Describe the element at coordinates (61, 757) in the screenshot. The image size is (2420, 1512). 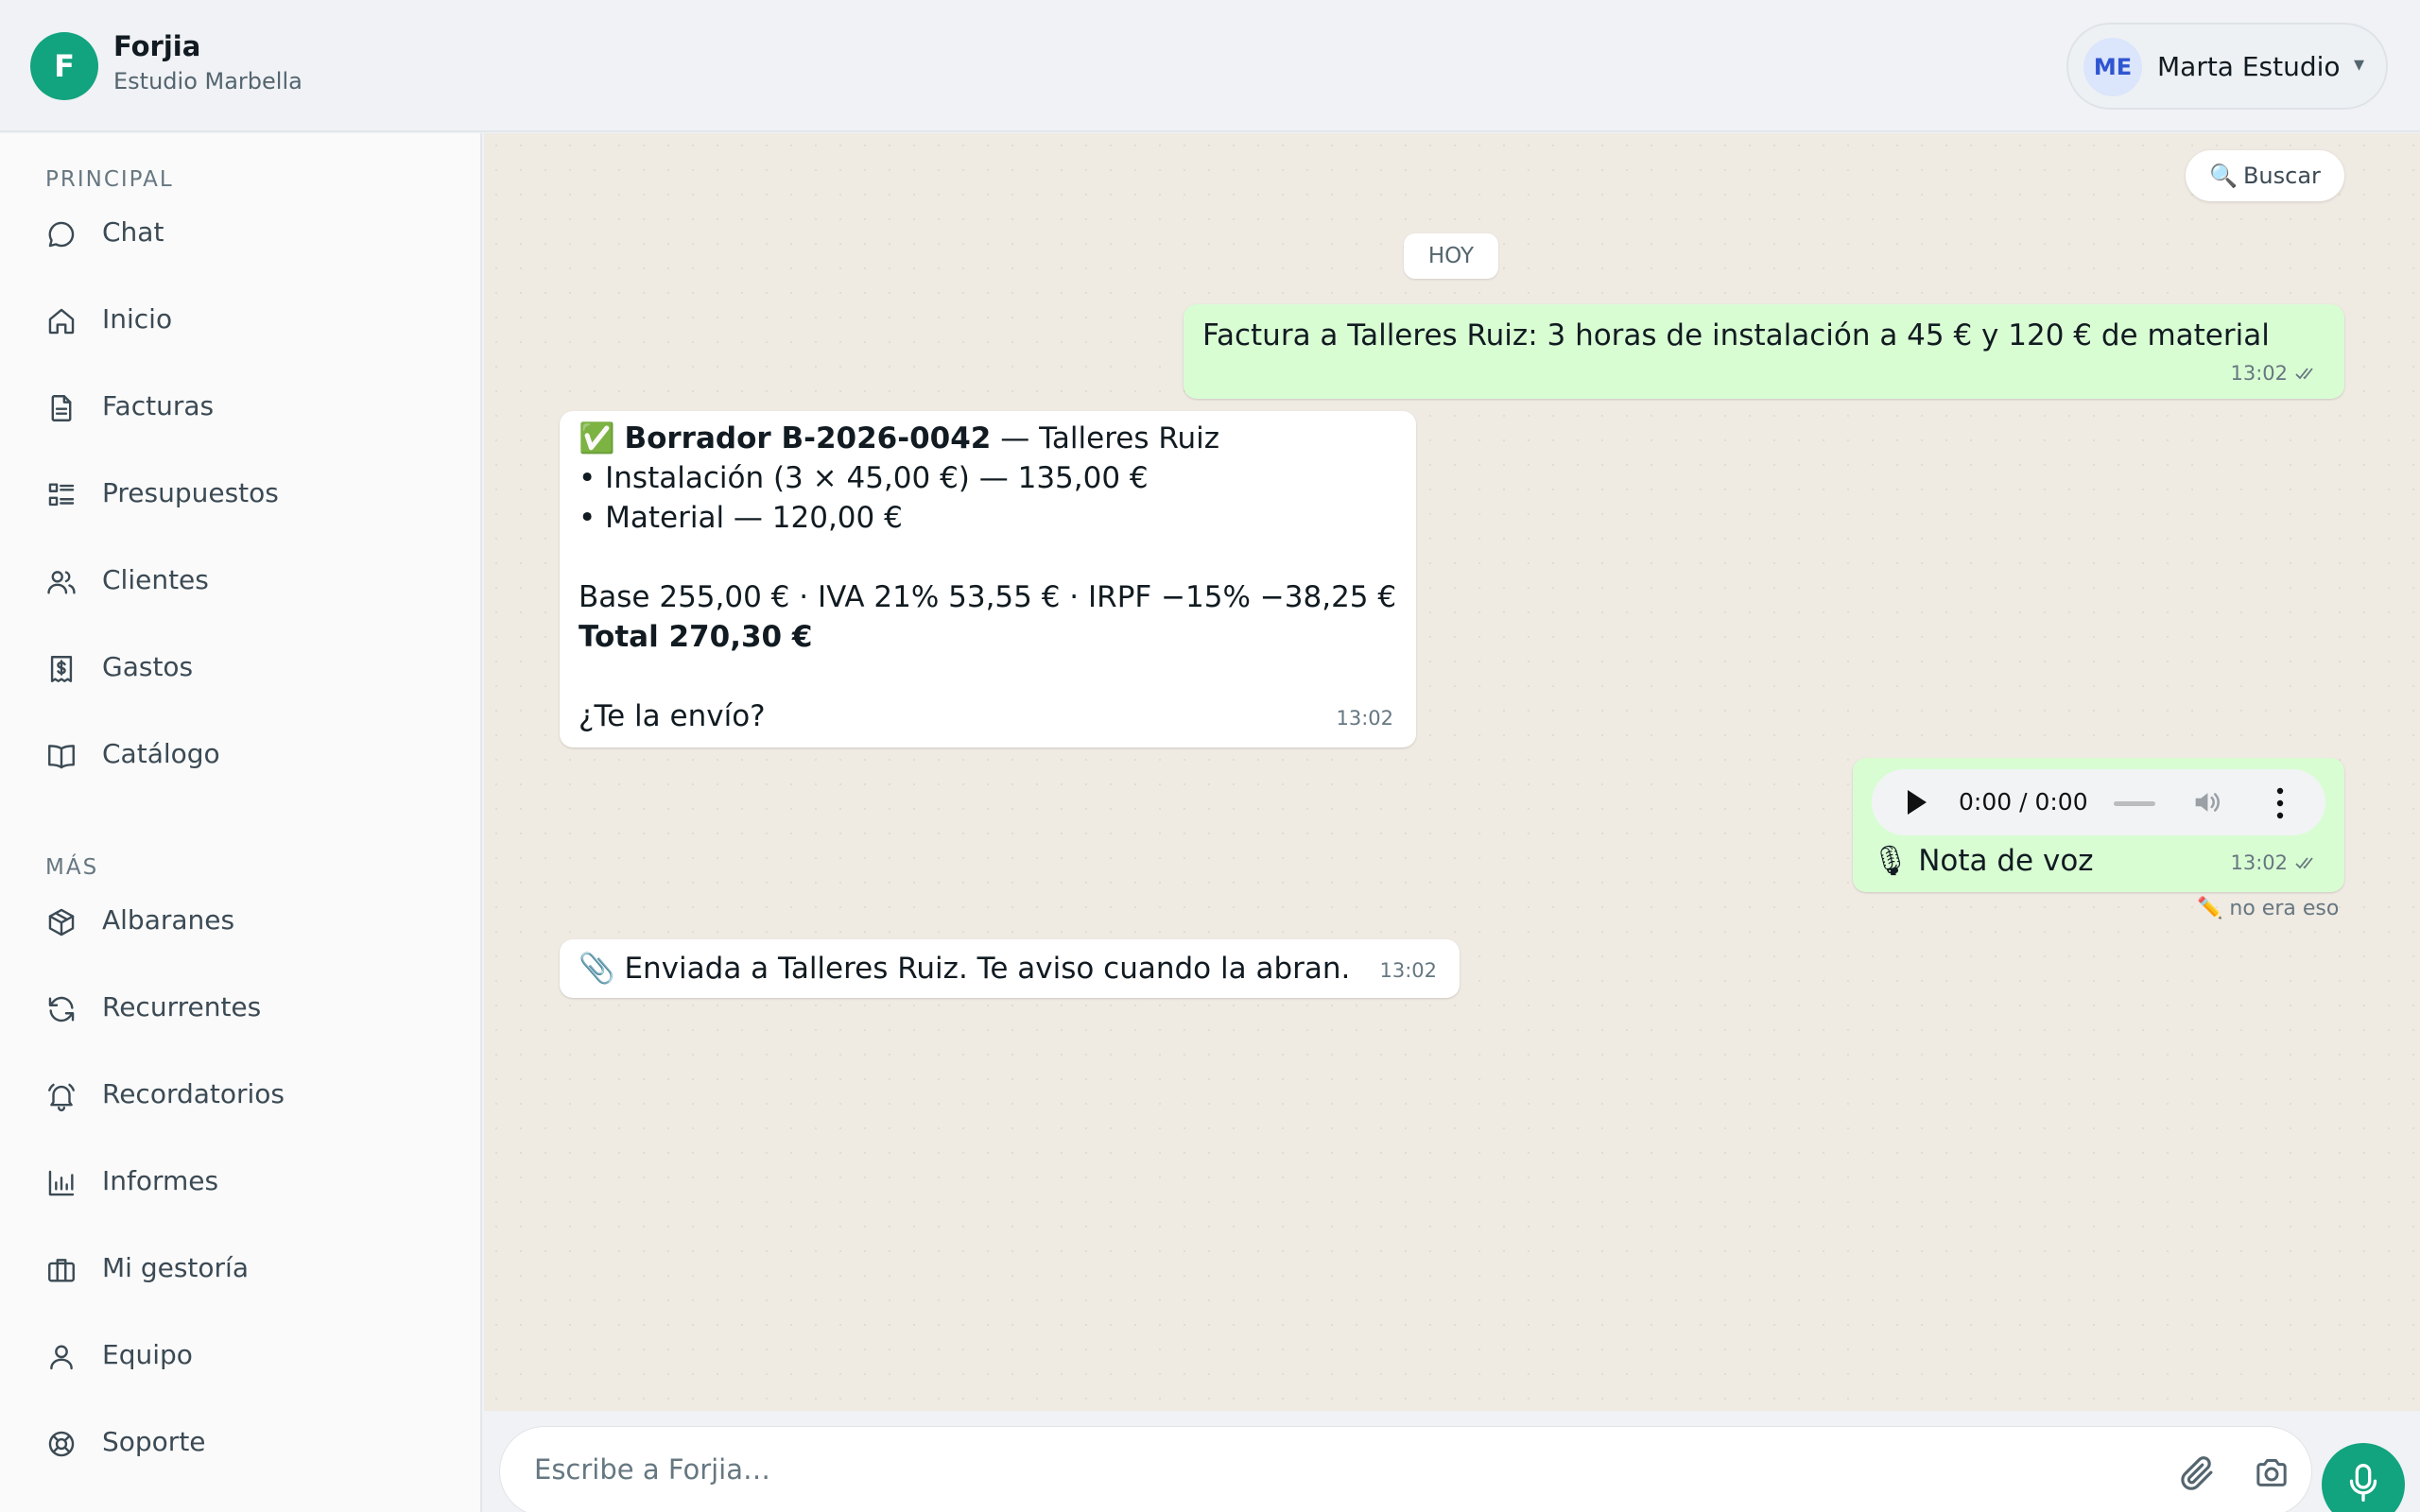
I see `book-icon` at that location.